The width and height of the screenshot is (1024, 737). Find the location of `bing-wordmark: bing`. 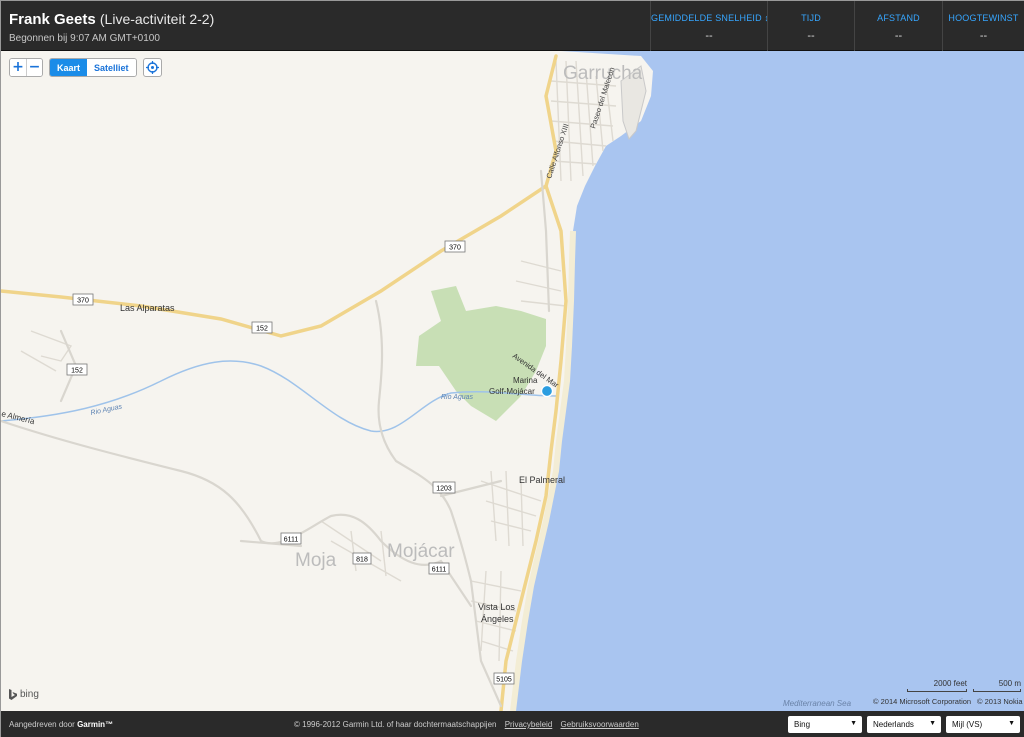

bing-wordmark: bing is located at coordinates (29, 694).